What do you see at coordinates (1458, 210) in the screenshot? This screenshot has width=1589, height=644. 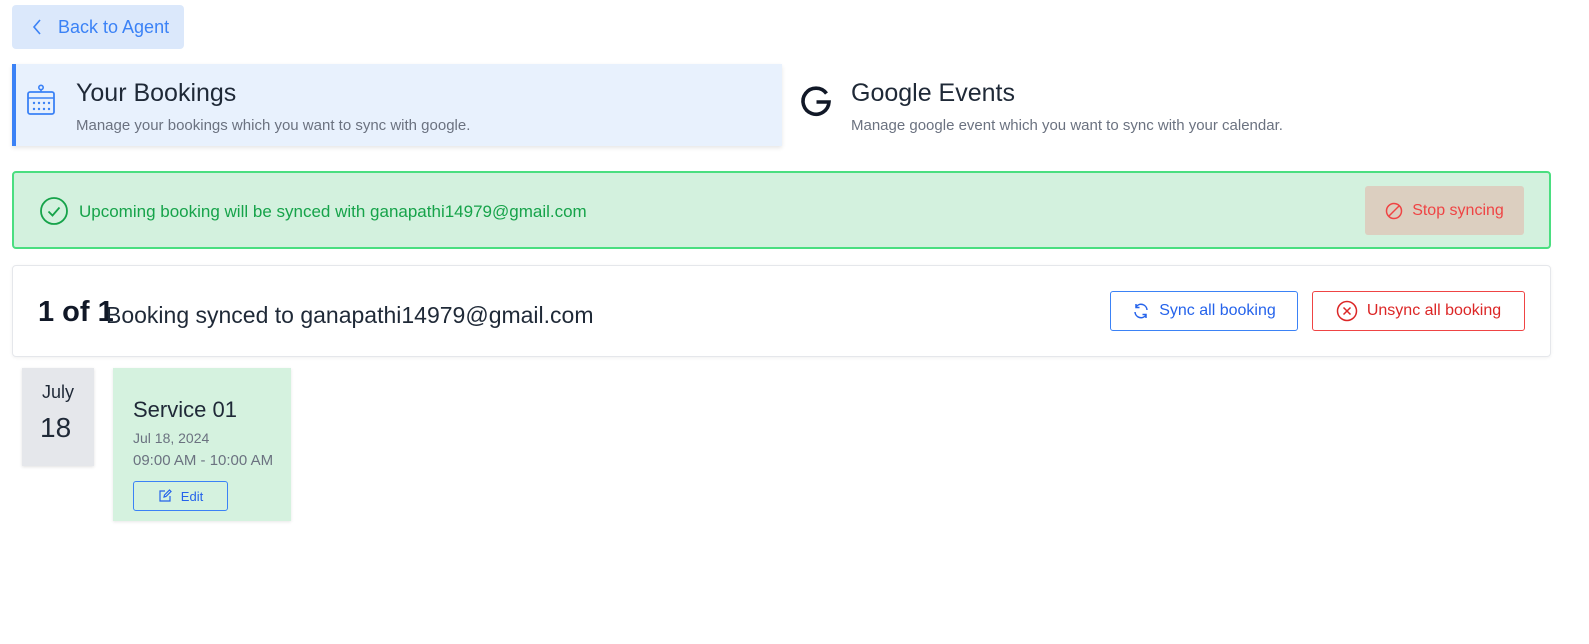 I see `stop-syncing-label: Stop syncing` at bounding box center [1458, 210].